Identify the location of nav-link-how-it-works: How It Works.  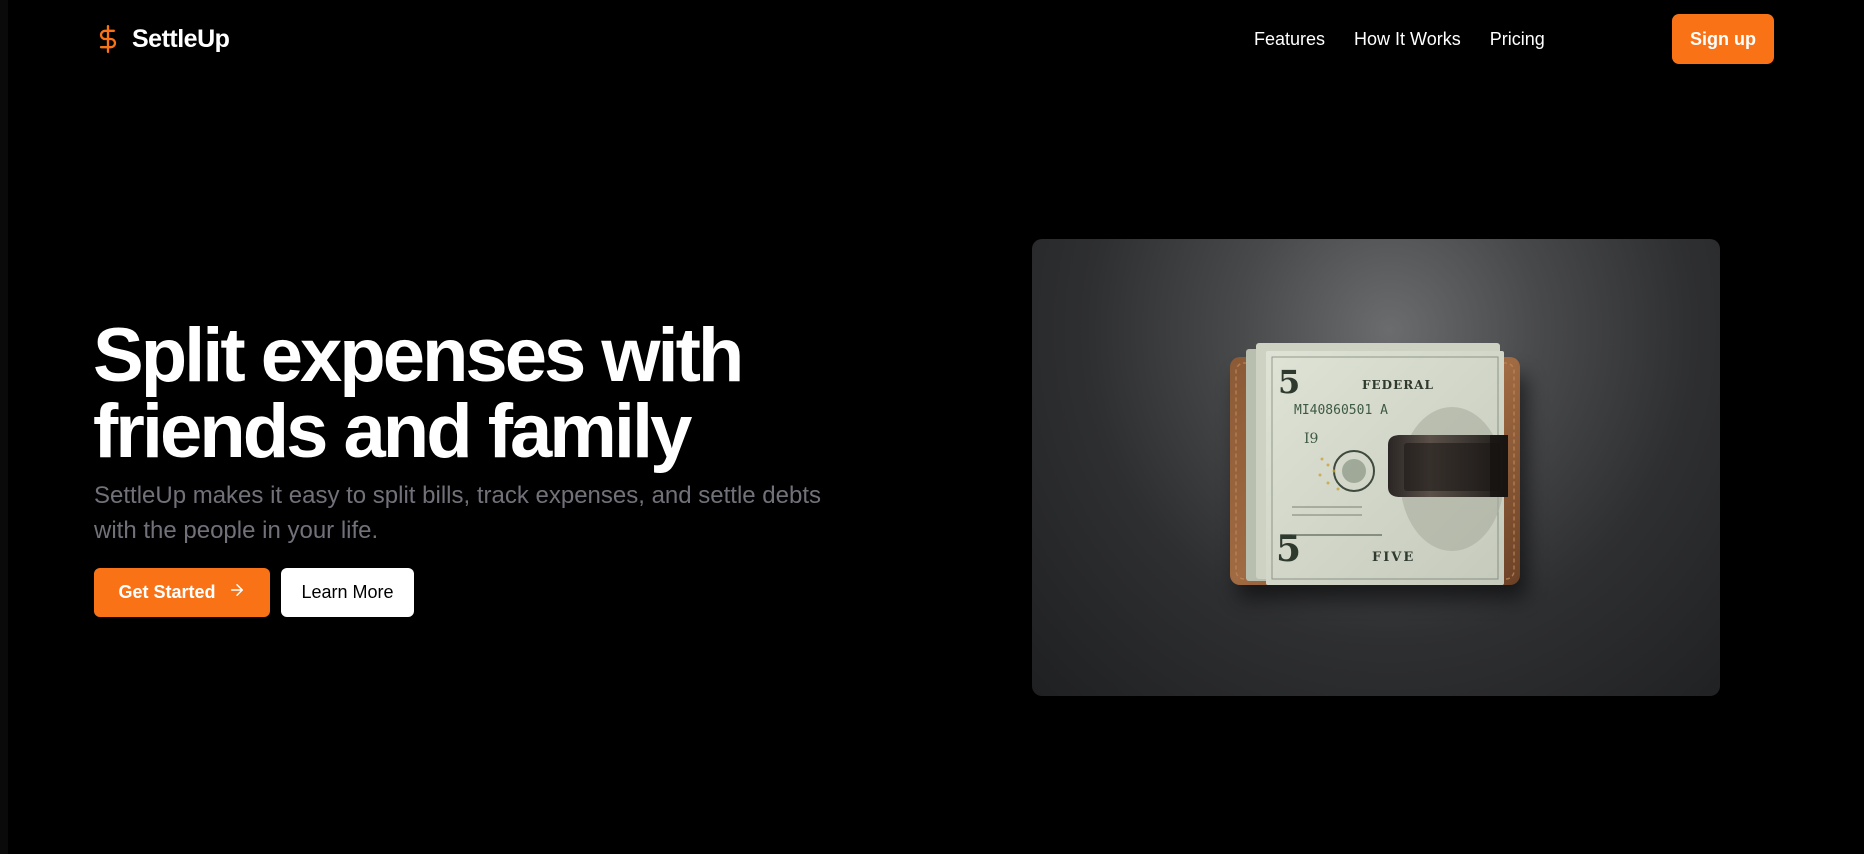
(1407, 39).